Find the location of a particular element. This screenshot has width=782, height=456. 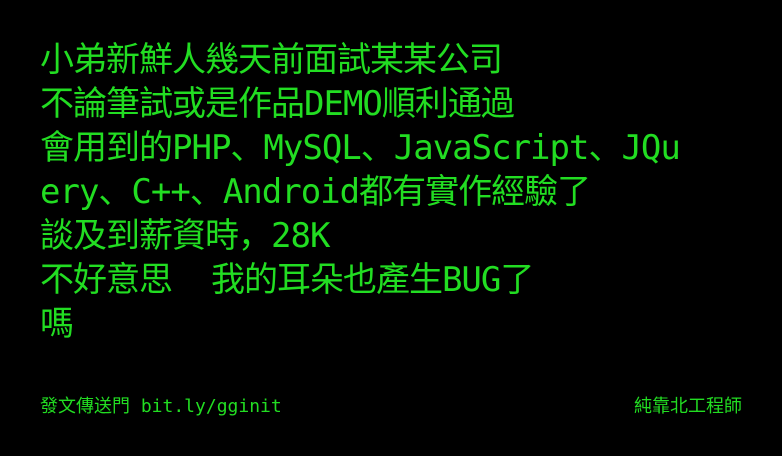

post-line-6: 不好意思 我的耳朵也產生BUG了 is located at coordinates (287, 280).